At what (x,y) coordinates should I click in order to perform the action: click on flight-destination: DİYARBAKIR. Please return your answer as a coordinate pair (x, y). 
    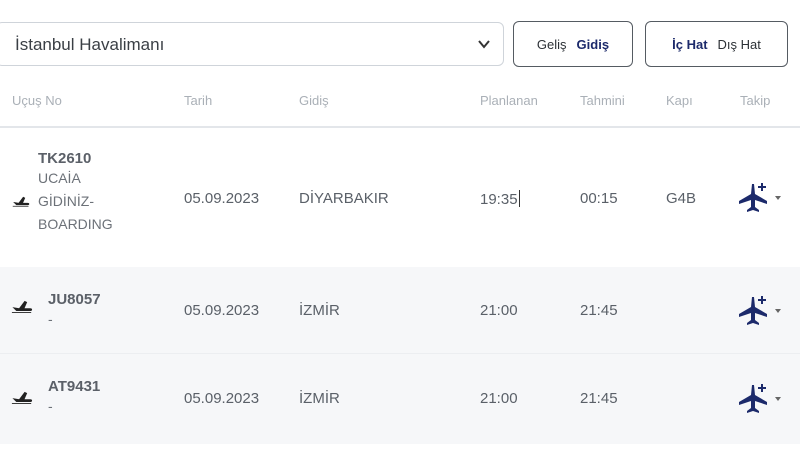
    Looking at the image, I should click on (344, 198).